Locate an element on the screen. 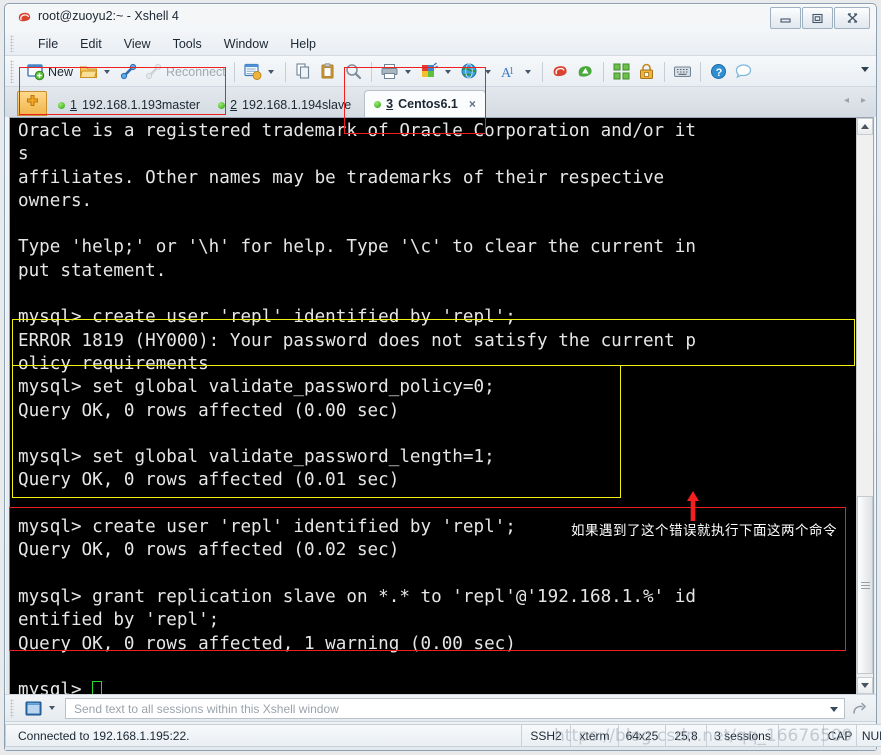  scroll-down-button is located at coordinates (865, 685).